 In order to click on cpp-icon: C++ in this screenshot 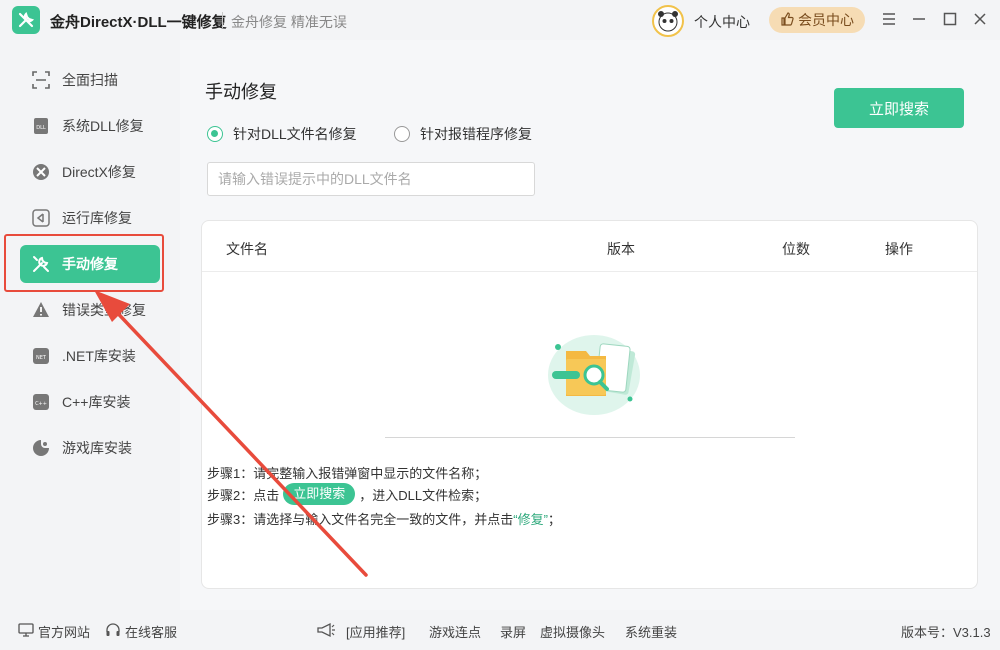, I will do `click(41, 402)`.